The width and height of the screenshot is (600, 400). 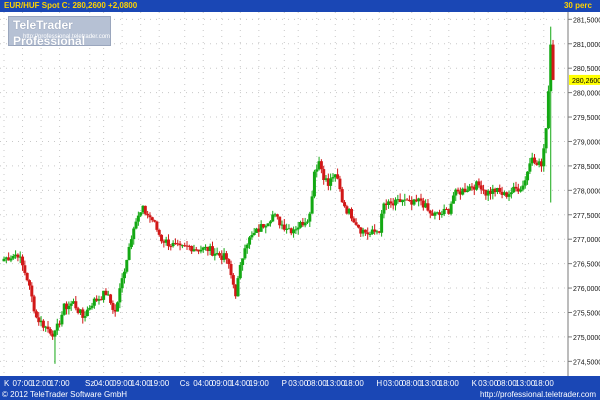 I want to click on y-tick-label: 274,5000, so click(x=586, y=362).